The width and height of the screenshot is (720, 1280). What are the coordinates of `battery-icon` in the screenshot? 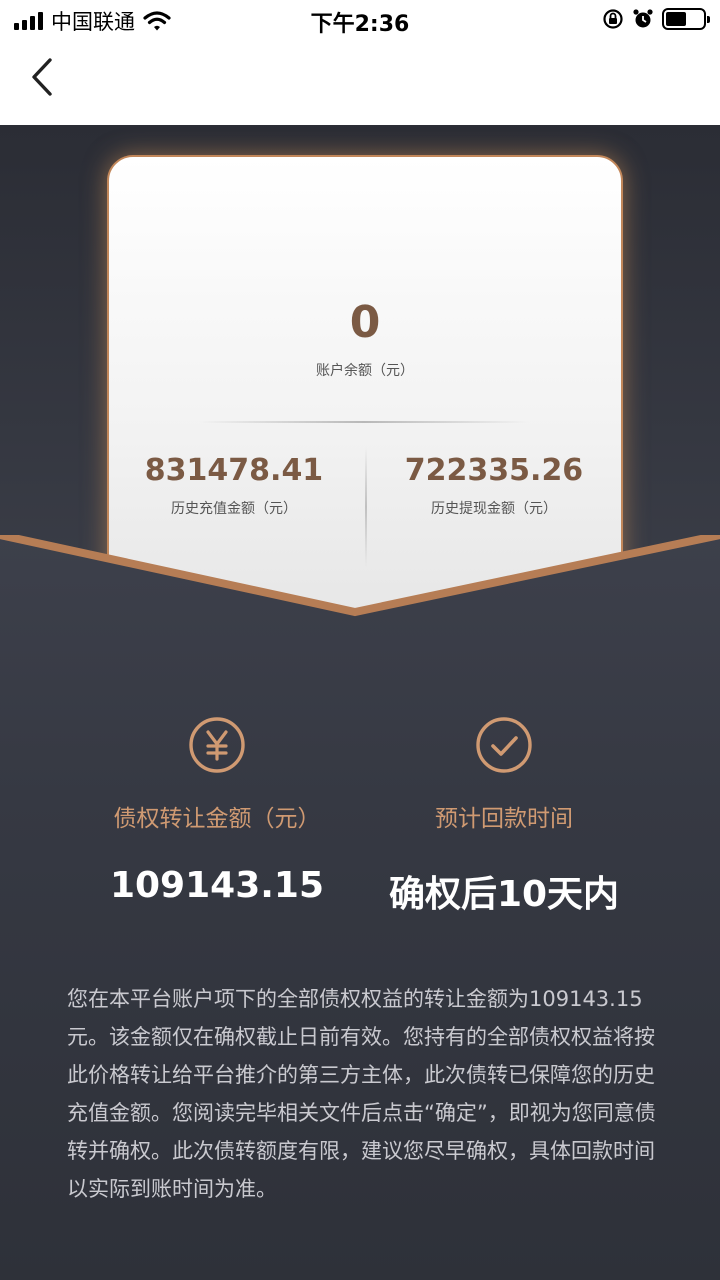 It's located at (686, 19).